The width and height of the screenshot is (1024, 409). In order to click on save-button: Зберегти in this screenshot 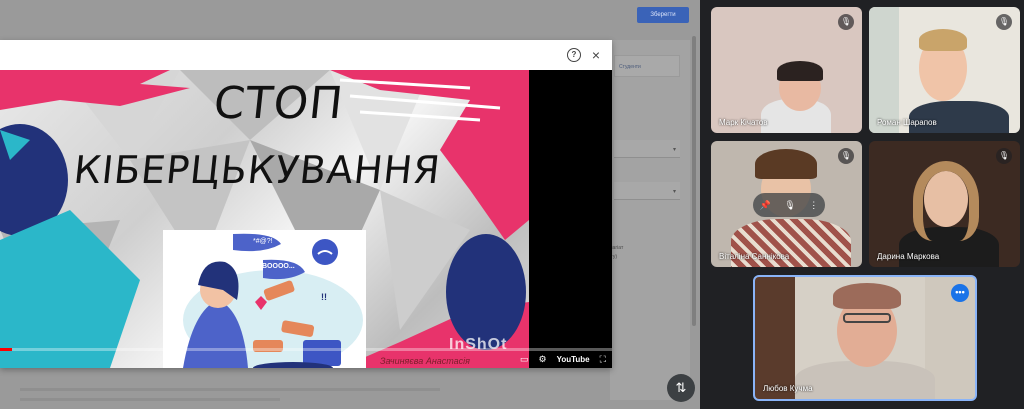, I will do `click(663, 15)`.